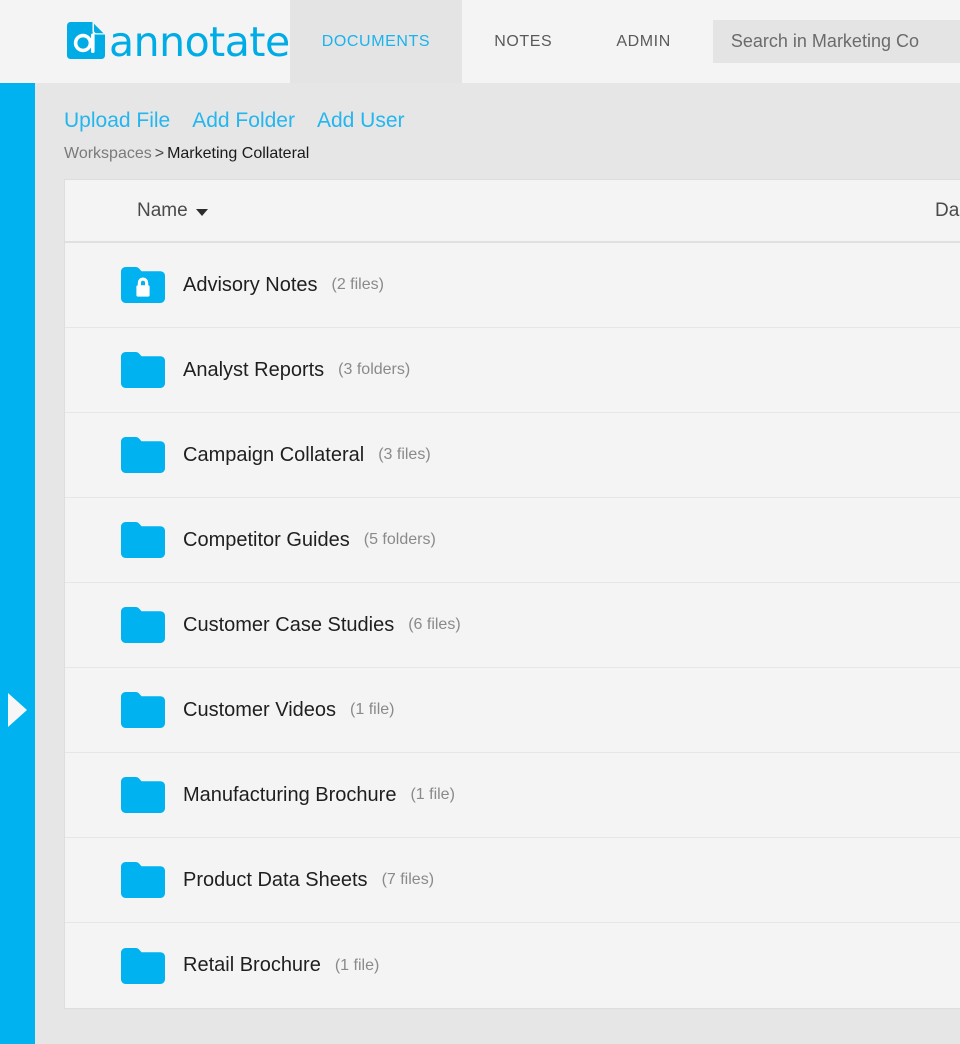 This screenshot has width=960, height=1044. I want to click on app-logo: annotate, so click(177, 42).